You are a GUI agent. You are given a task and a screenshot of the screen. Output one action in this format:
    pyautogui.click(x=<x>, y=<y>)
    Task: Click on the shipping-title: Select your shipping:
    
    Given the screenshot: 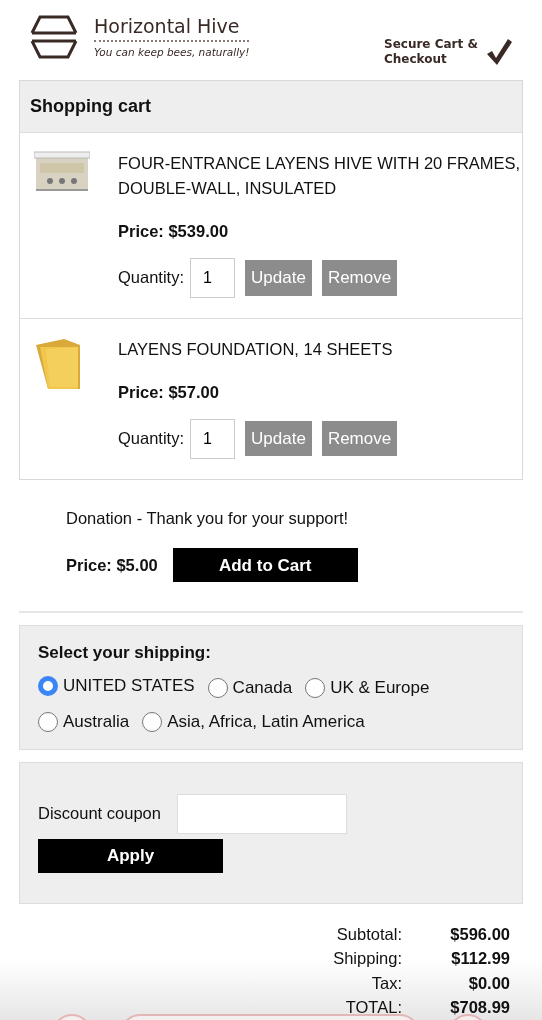 What is the action you would take?
    pyautogui.click(x=125, y=653)
    